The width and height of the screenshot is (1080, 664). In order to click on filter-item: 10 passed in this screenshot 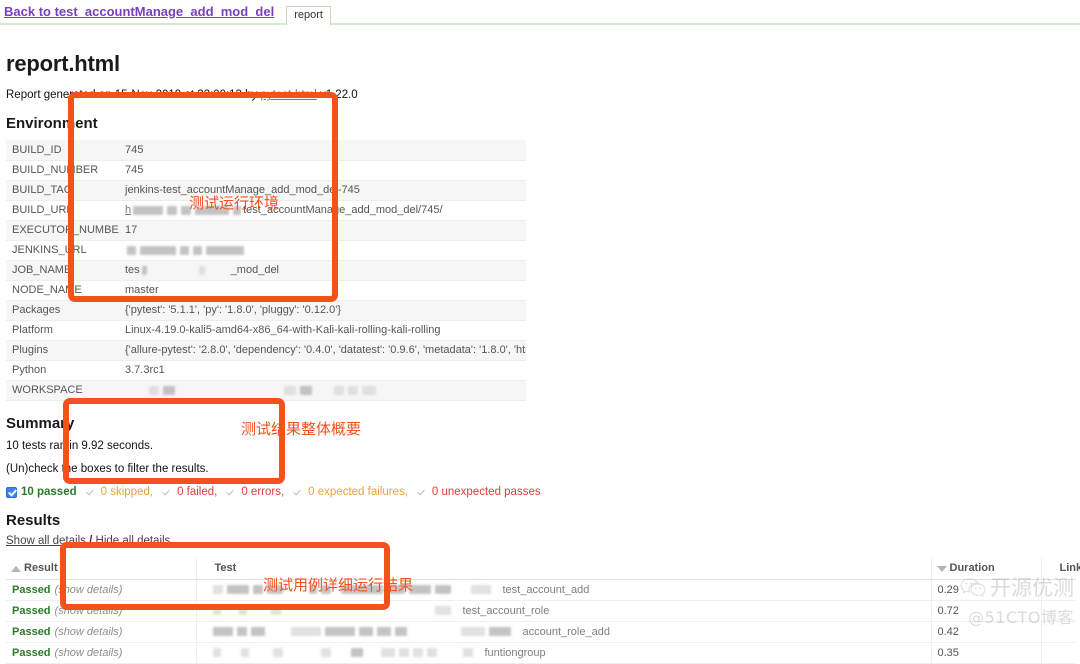, I will do `click(41, 492)`.